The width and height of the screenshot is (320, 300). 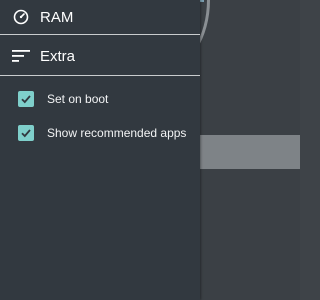 What do you see at coordinates (100, 56) in the screenshot?
I see `nav-item-extra: Extra` at bounding box center [100, 56].